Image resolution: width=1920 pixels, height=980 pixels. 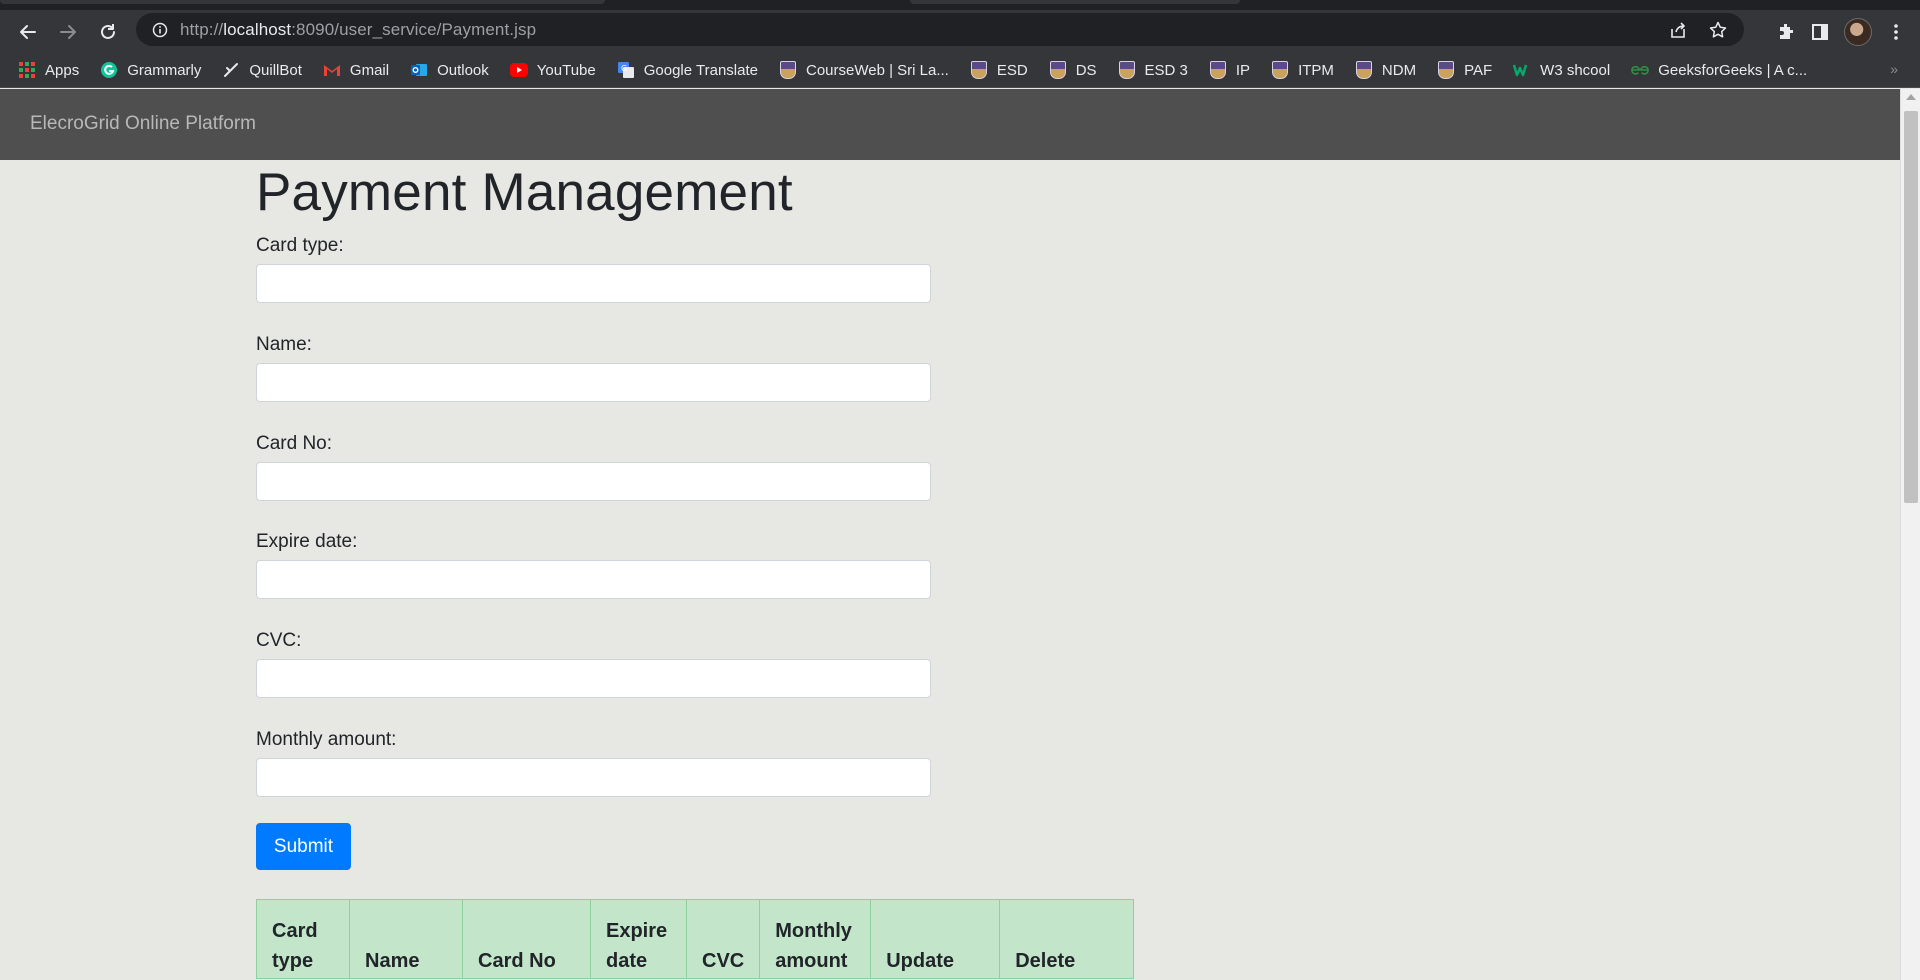 I want to click on bookmark-item: ESD 3, so click(x=1153, y=70).